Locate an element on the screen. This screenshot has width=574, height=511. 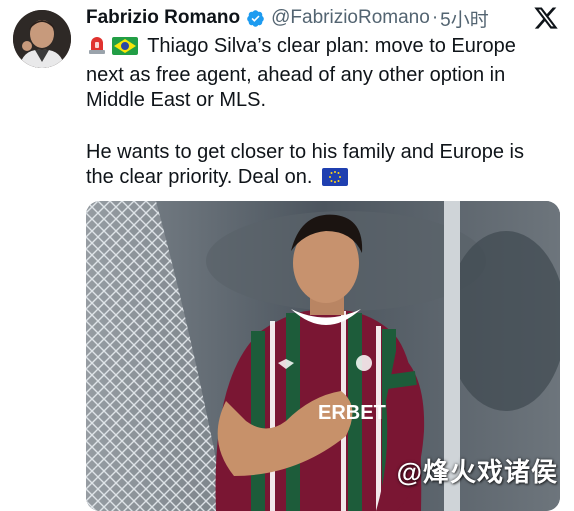
shirt-sponsor-text: ERBET is located at coordinates (352, 413).